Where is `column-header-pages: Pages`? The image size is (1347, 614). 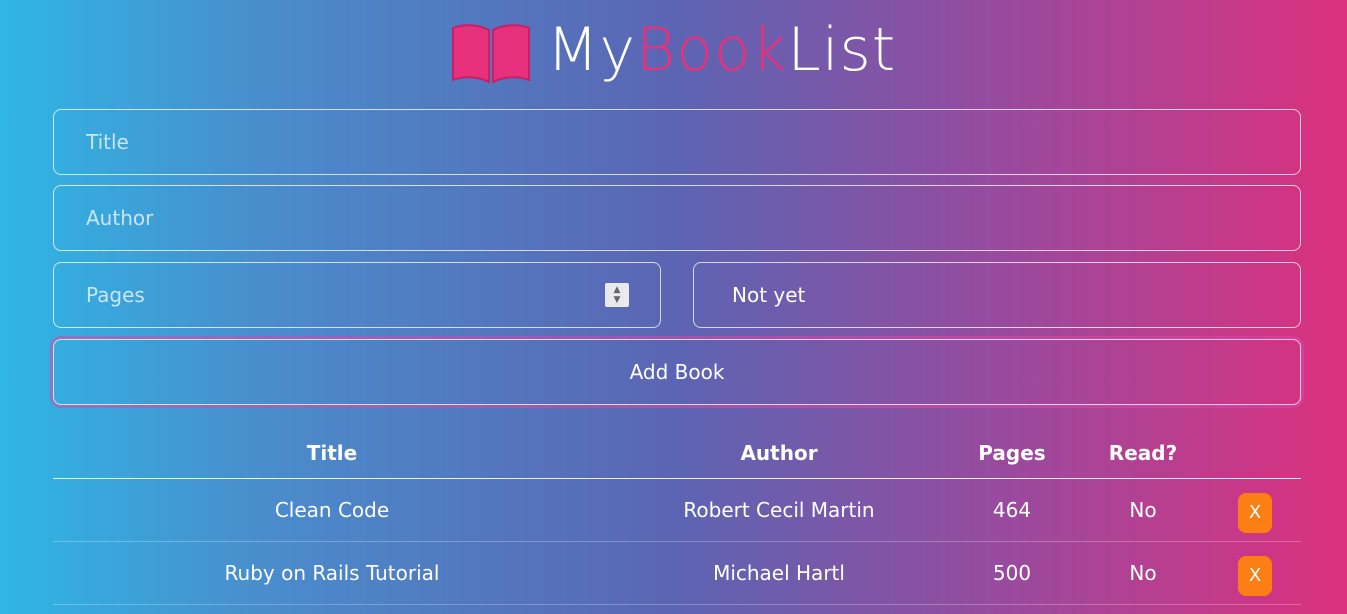
column-header-pages: Pages is located at coordinates (1012, 453).